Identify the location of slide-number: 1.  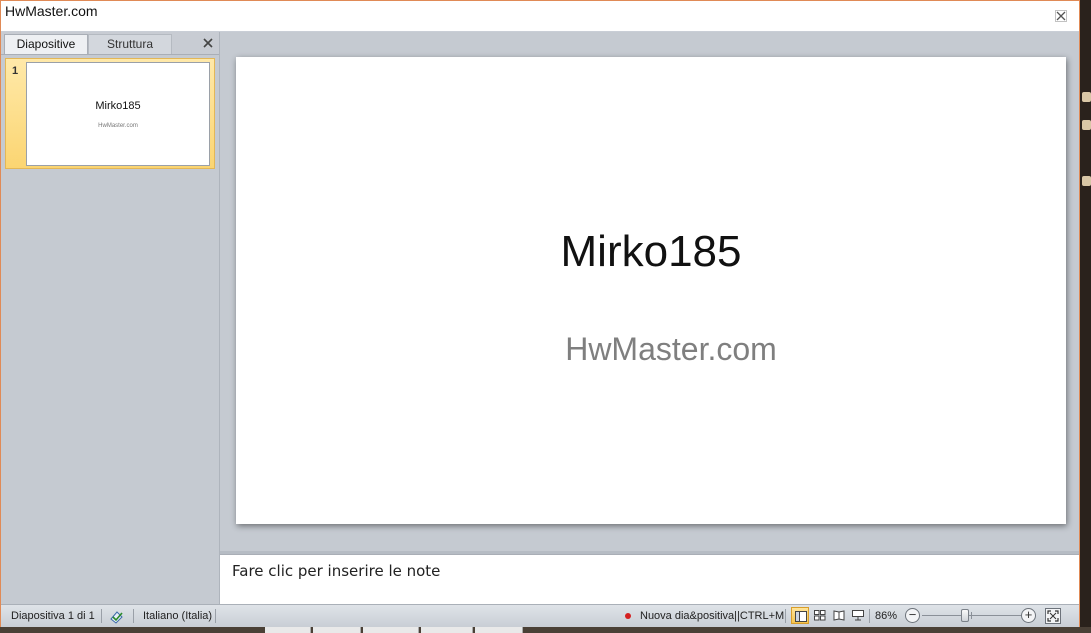
(15, 71).